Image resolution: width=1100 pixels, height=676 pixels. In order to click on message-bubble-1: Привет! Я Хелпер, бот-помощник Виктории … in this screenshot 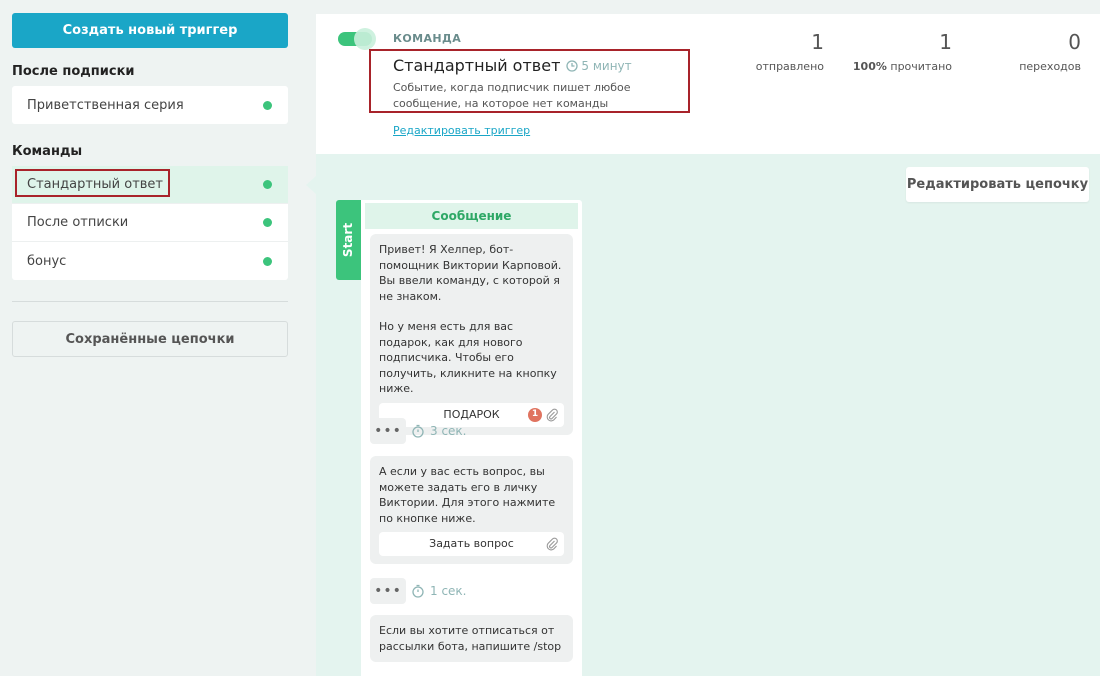, I will do `click(471, 334)`.